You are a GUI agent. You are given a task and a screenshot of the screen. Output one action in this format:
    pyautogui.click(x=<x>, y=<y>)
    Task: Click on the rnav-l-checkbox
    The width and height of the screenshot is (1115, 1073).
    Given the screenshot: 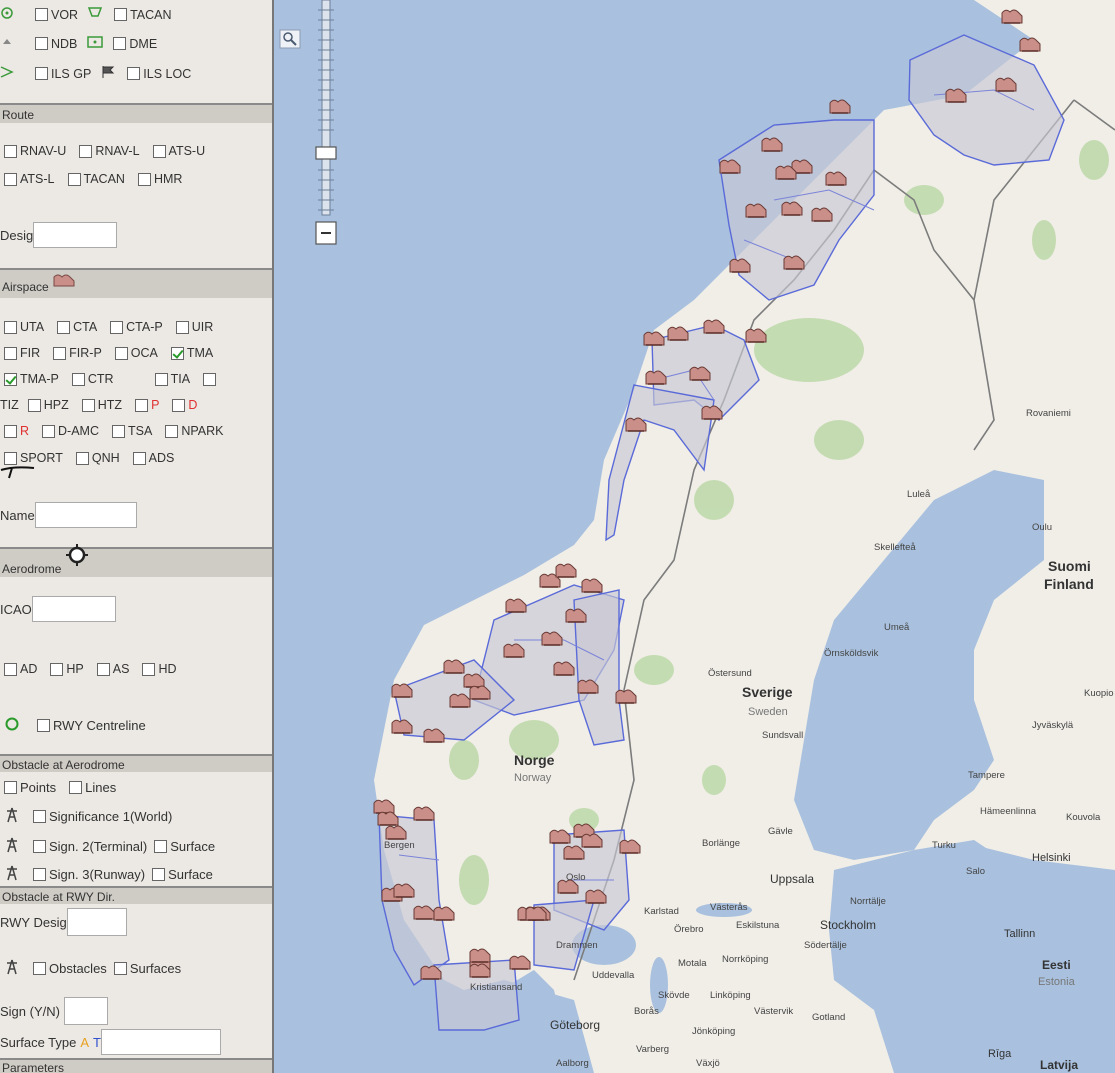 What is the action you would take?
    pyautogui.click(x=86, y=151)
    